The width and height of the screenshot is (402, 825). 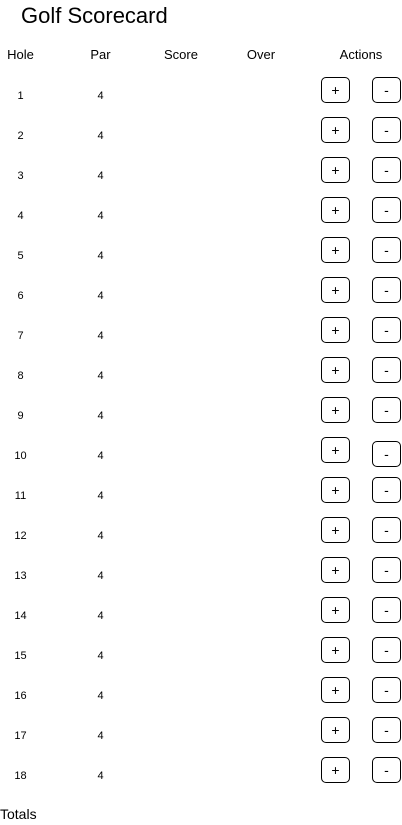 I want to click on hole-number: 5, so click(x=20, y=256).